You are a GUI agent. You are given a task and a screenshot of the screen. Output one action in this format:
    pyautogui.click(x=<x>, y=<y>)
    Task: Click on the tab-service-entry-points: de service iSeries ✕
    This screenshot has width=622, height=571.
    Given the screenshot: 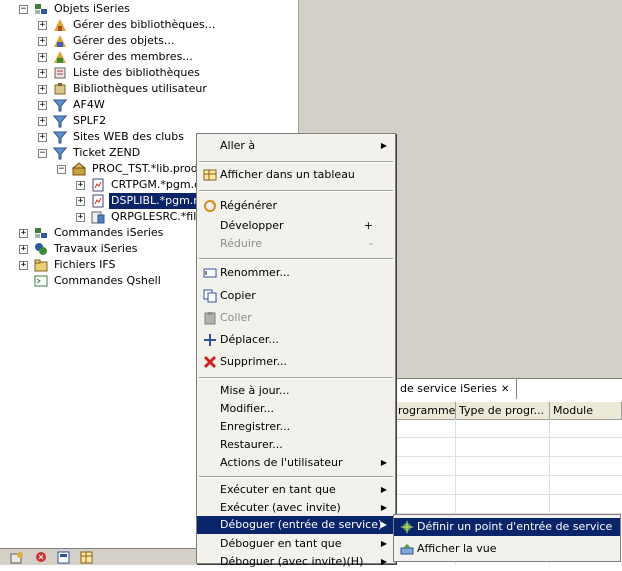 What is the action you would take?
    pyautogui.click(x=456, y=388)
    